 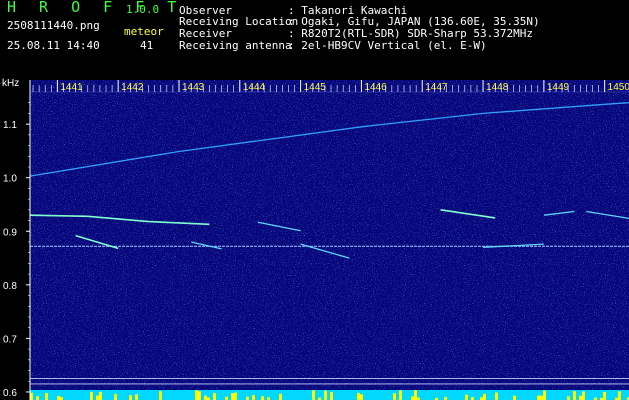 What do you see at coordinates (10, 125) in the screenshot?
I see `y-tick-label: 1.1` at bounding box center [10, 125].